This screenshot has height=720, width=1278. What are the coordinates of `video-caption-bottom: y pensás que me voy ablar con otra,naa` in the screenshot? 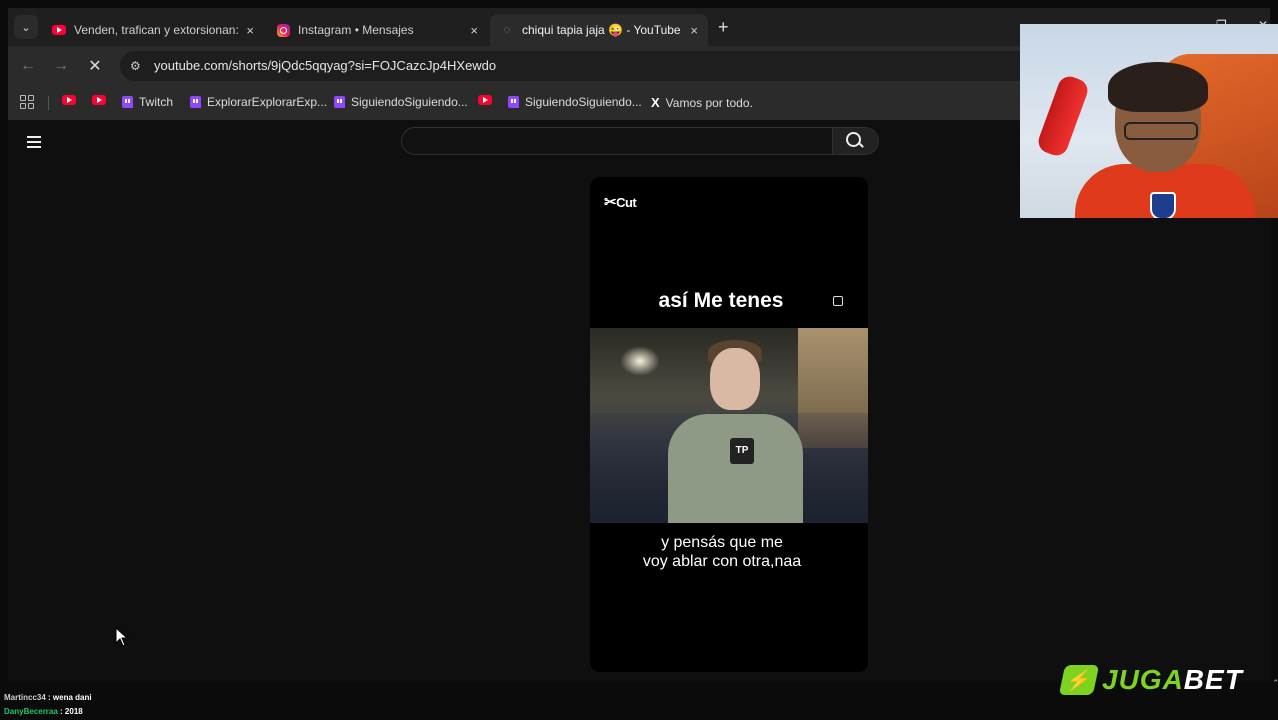 It's located at (722, 552).